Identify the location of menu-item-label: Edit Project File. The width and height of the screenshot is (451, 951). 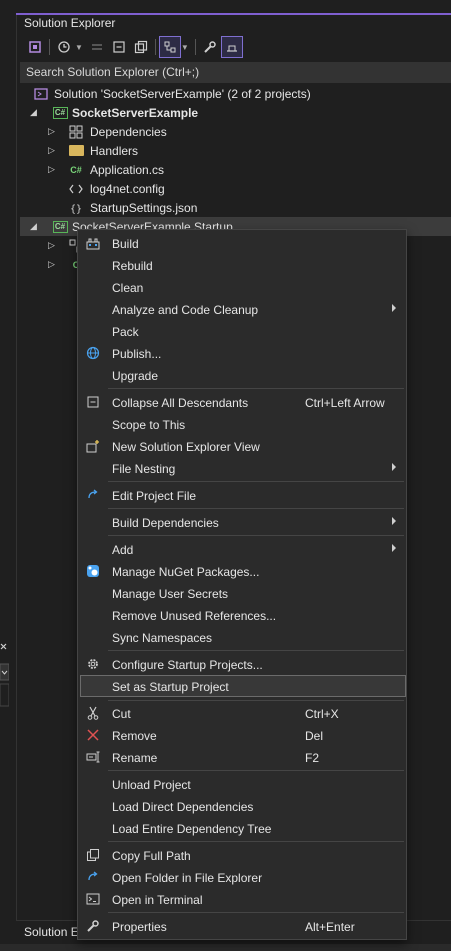
(154, 496).